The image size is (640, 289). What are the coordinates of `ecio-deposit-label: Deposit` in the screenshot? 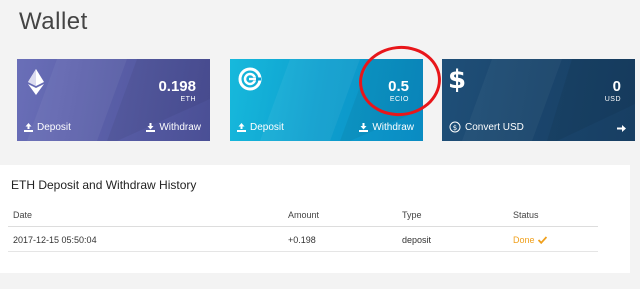 It's located at (267, 127).